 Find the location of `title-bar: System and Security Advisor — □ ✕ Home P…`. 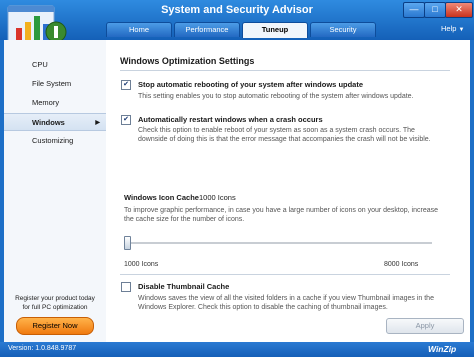

title-bar: System and Security Advisor — □ ✕ Home P… is located at coordinates (237, 20).